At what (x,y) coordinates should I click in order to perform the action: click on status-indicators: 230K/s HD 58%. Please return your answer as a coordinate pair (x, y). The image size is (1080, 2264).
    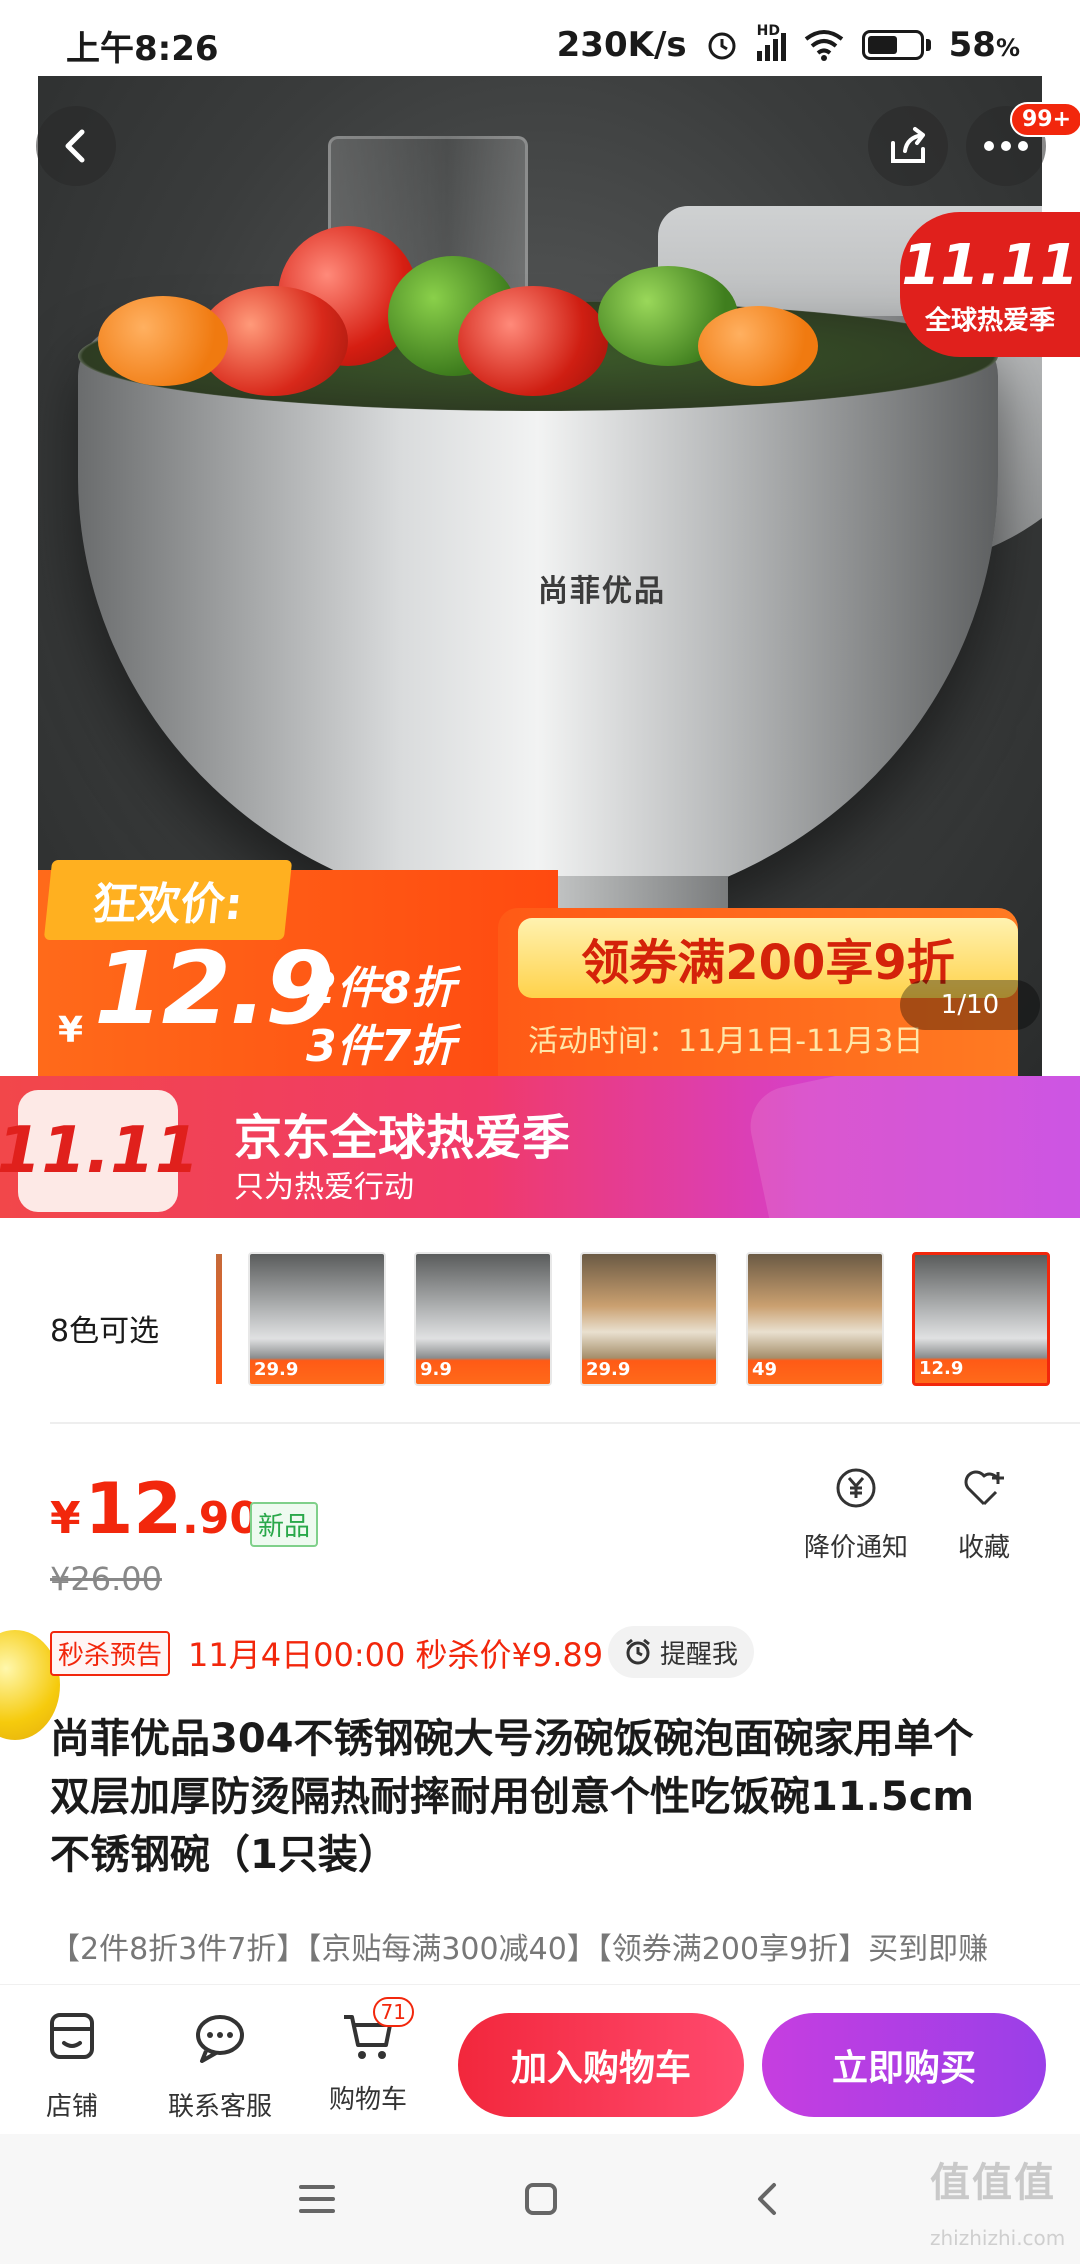
    Looking at the image, I should click on (788, 44).